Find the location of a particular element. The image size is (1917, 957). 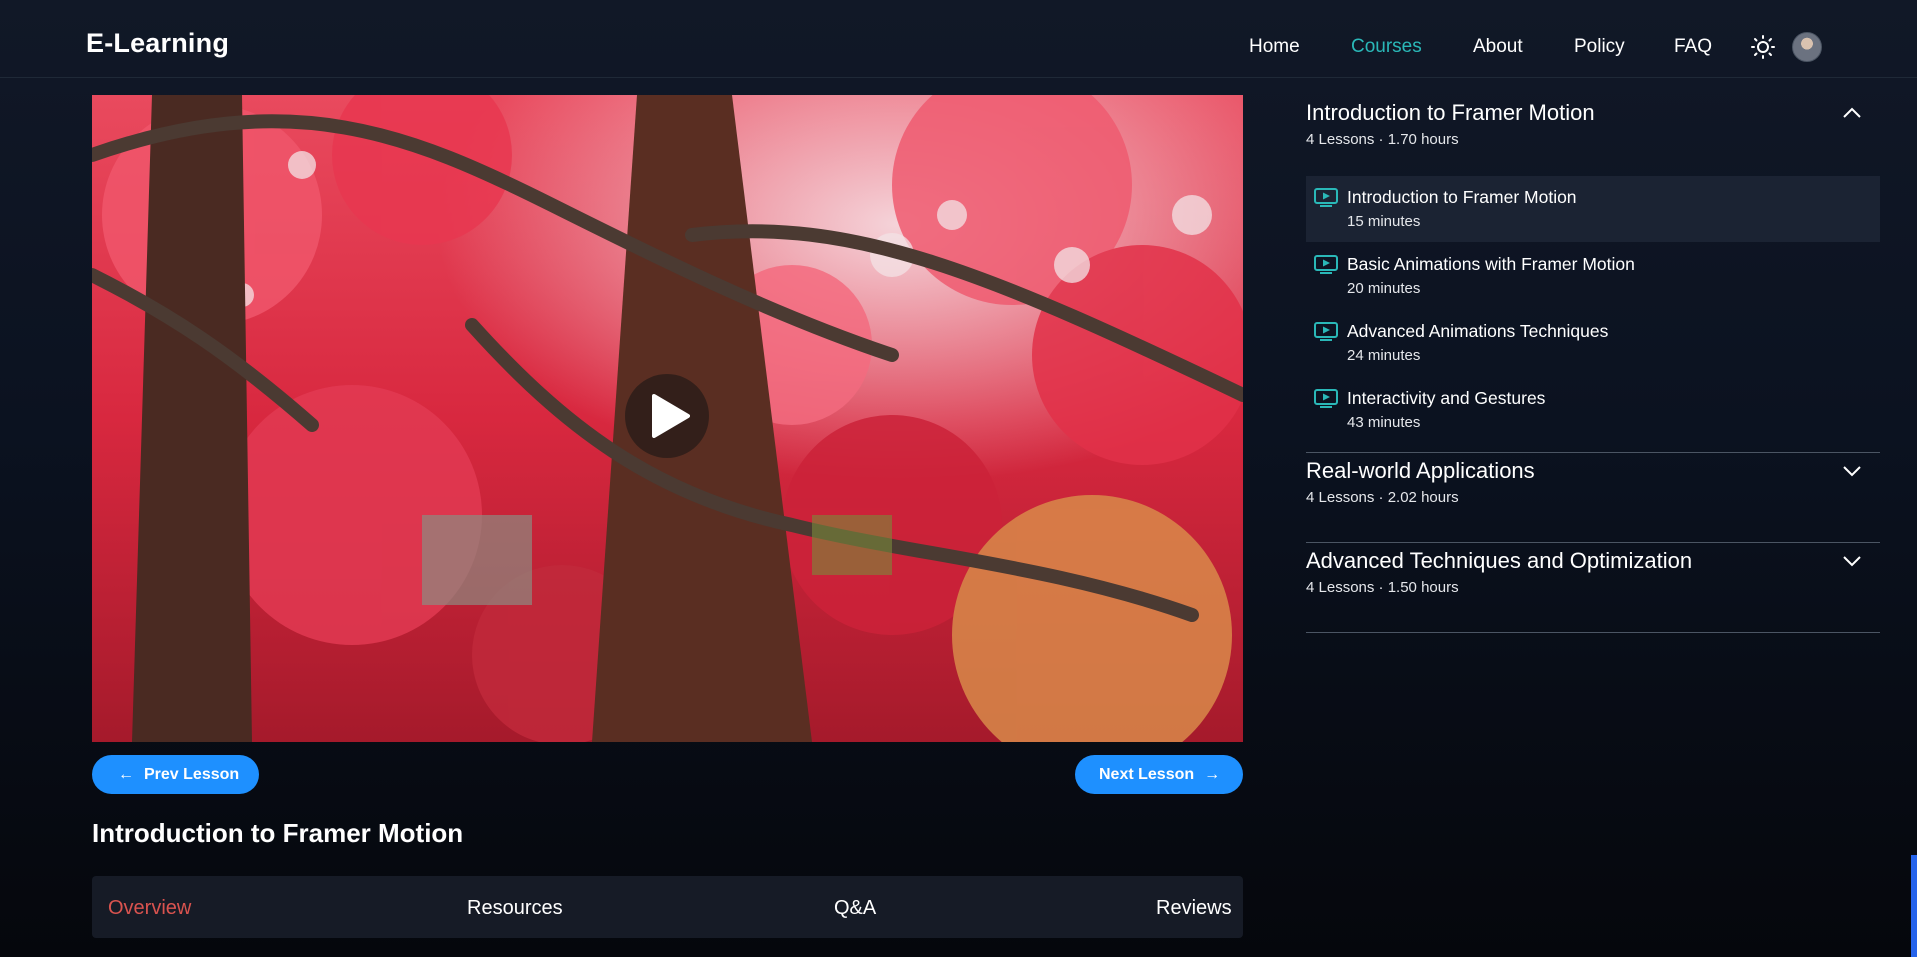

section-meta: 4 Lessons · 1.70 hours is located at coordinates (1382, 139).